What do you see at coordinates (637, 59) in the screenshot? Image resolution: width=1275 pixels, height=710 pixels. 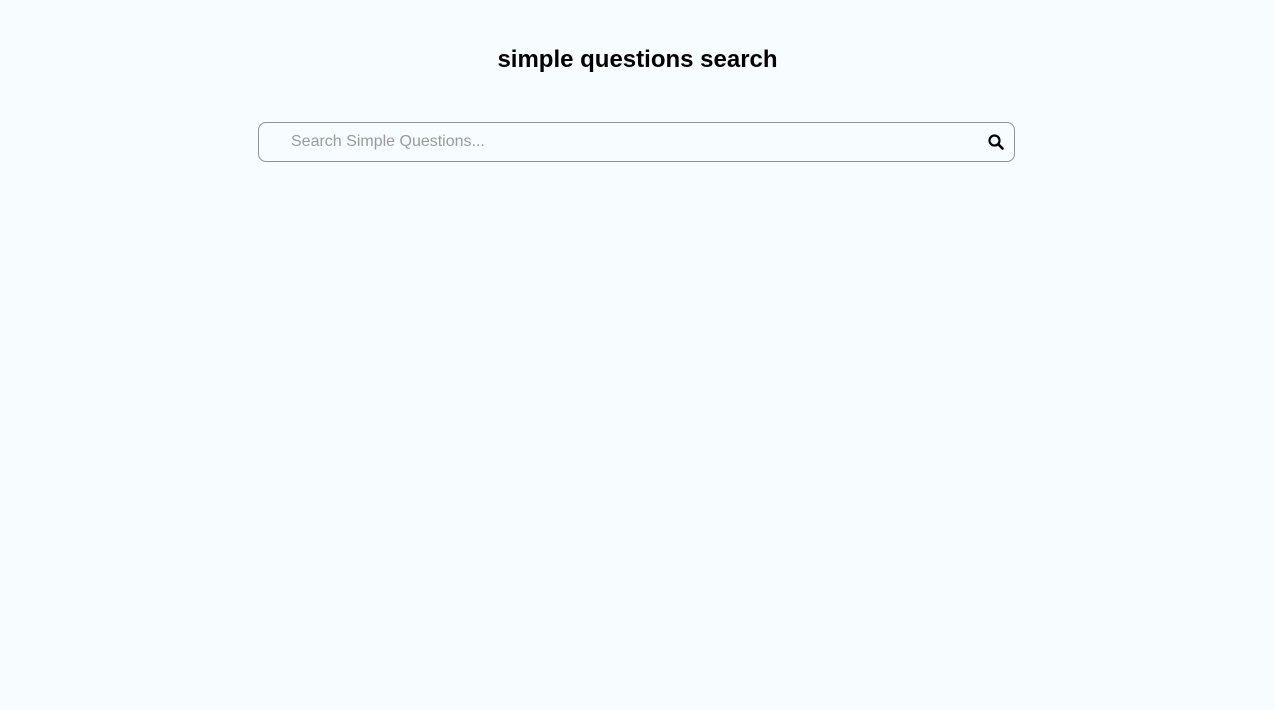 I see `page-title: simple questions search` at bounding box center [637, 59].